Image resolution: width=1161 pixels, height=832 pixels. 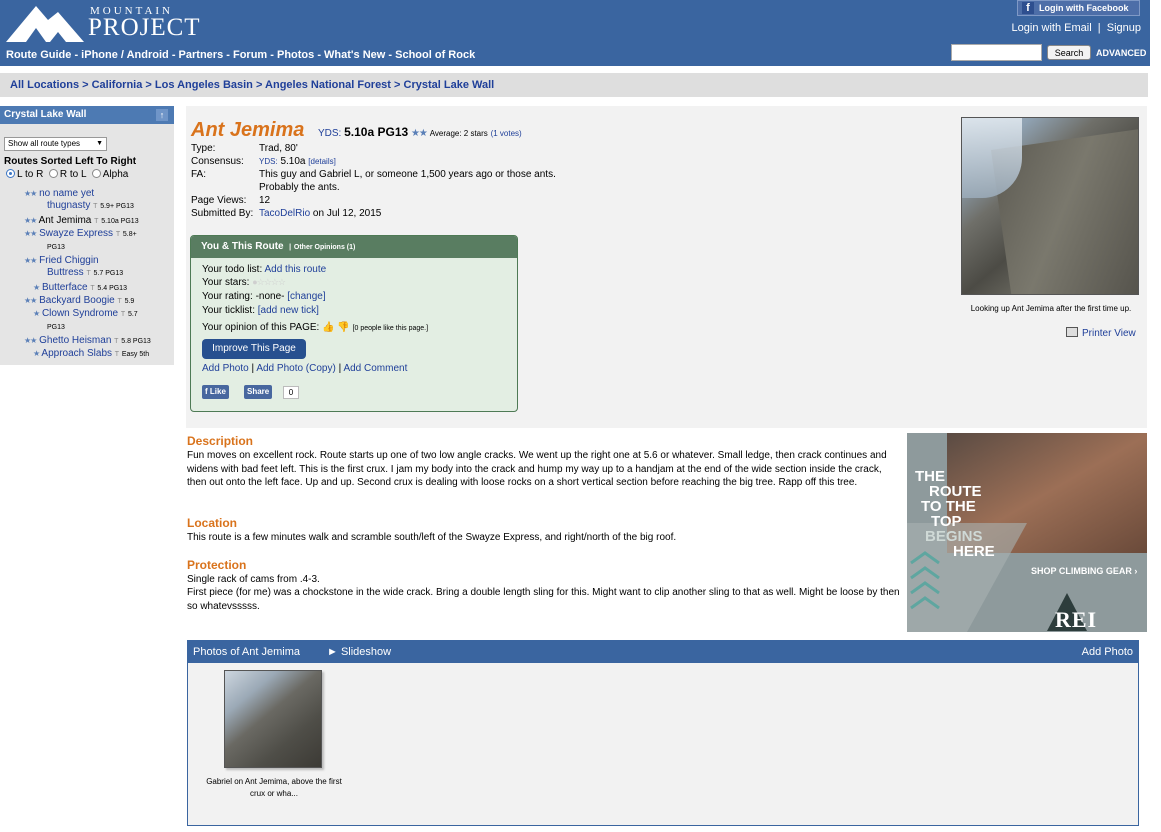 I want to click on sidebar-title: Crystal Lake Wall, so click(x=45, y=114).